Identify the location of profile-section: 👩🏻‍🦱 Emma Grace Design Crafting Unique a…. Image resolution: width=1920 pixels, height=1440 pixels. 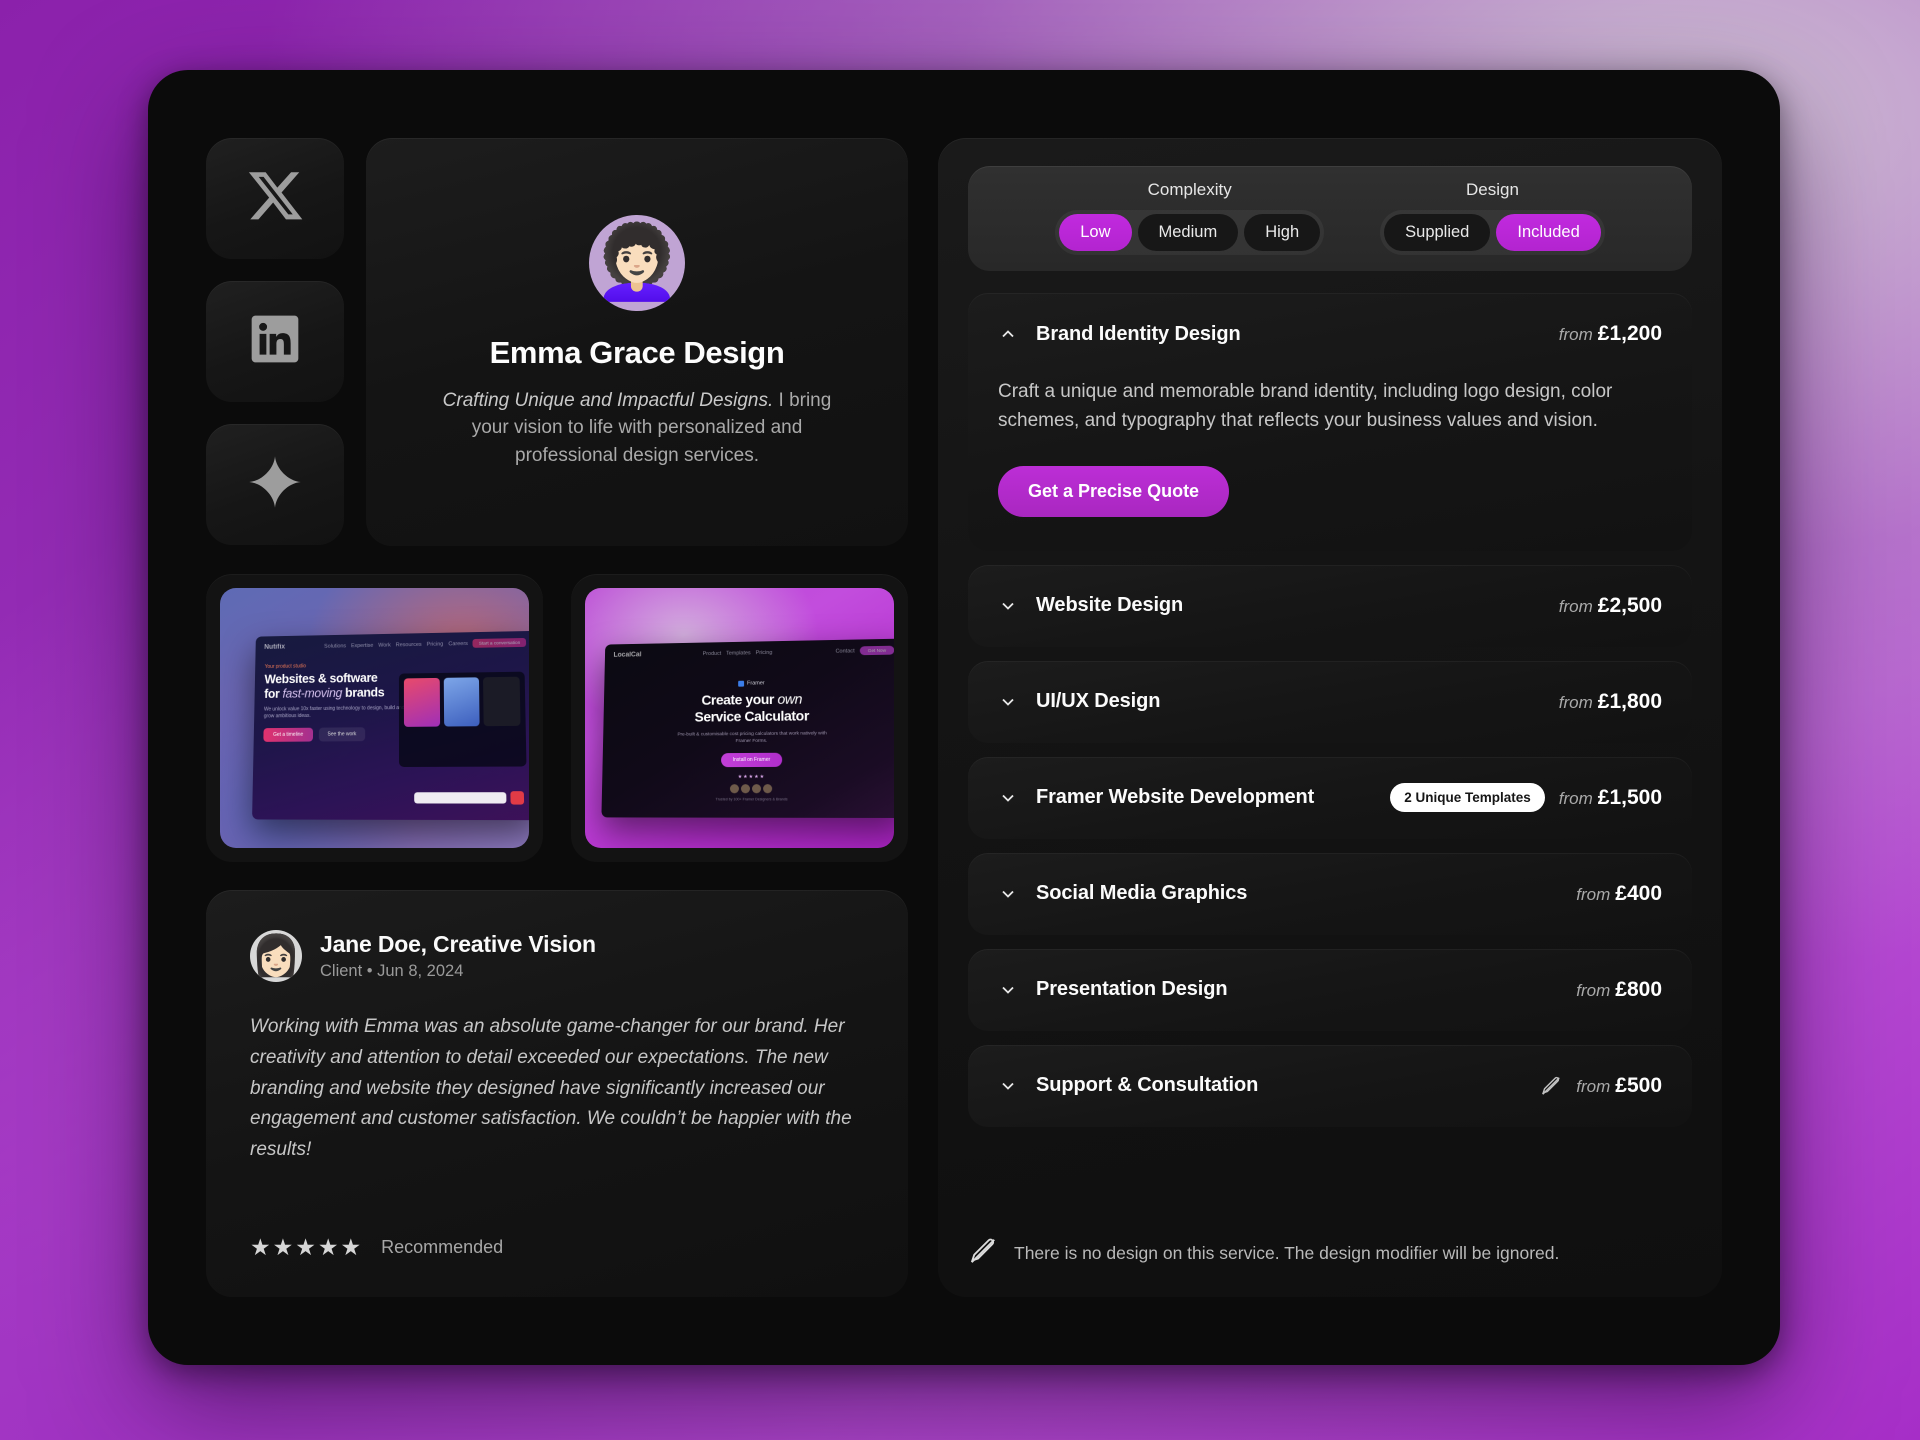
(557, 342).